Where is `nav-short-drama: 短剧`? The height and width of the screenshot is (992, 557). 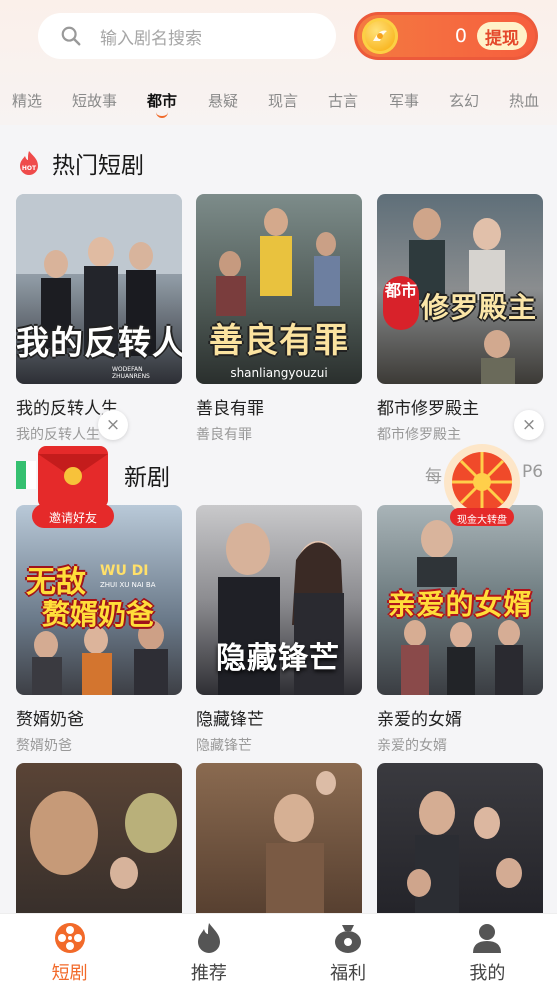
nav-short-drama: 短剧 is located at coordinates (69, 953).